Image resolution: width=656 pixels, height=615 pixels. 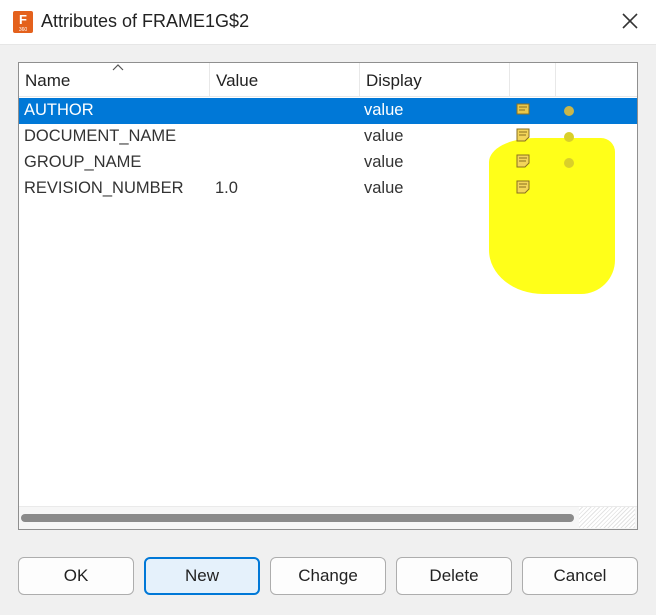 I want to click on table-row: REVISION_NUMBER 1.0 value, so click(x=328, y=189).